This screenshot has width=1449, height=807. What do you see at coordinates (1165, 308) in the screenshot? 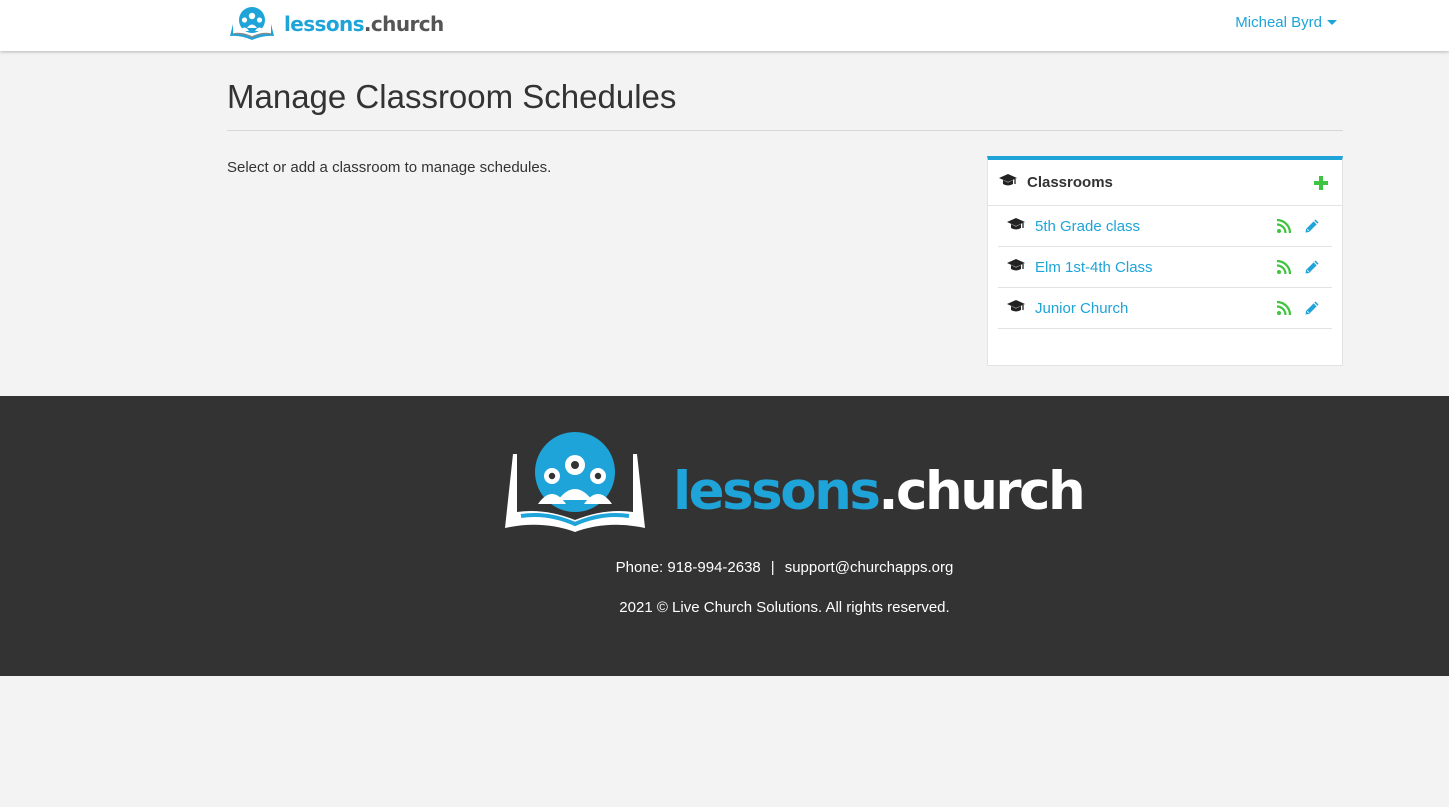
I see `classroom-row: Junior Church` at bounding box center [1165, 308].